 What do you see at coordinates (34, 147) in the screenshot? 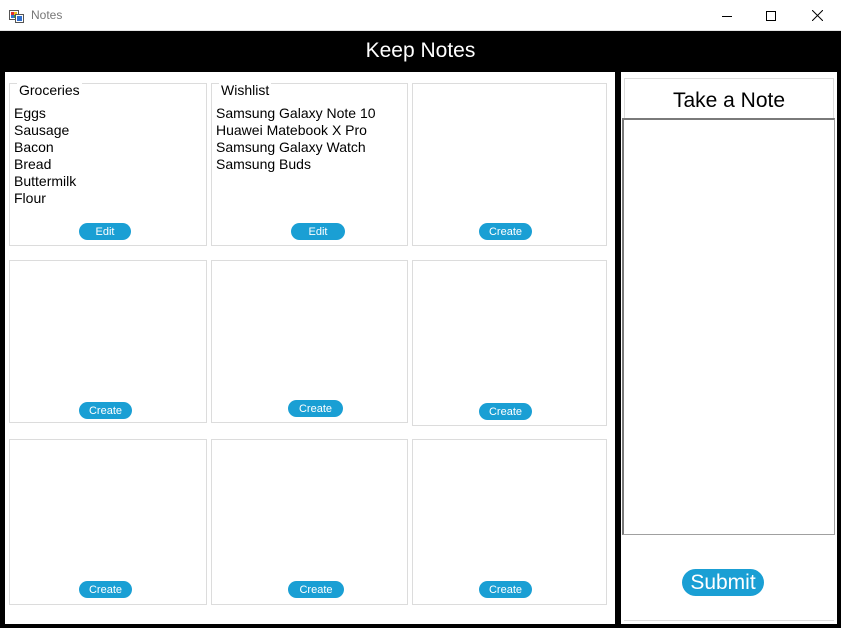
I see `note-line: Bacon` at bounding box center [34, 147].